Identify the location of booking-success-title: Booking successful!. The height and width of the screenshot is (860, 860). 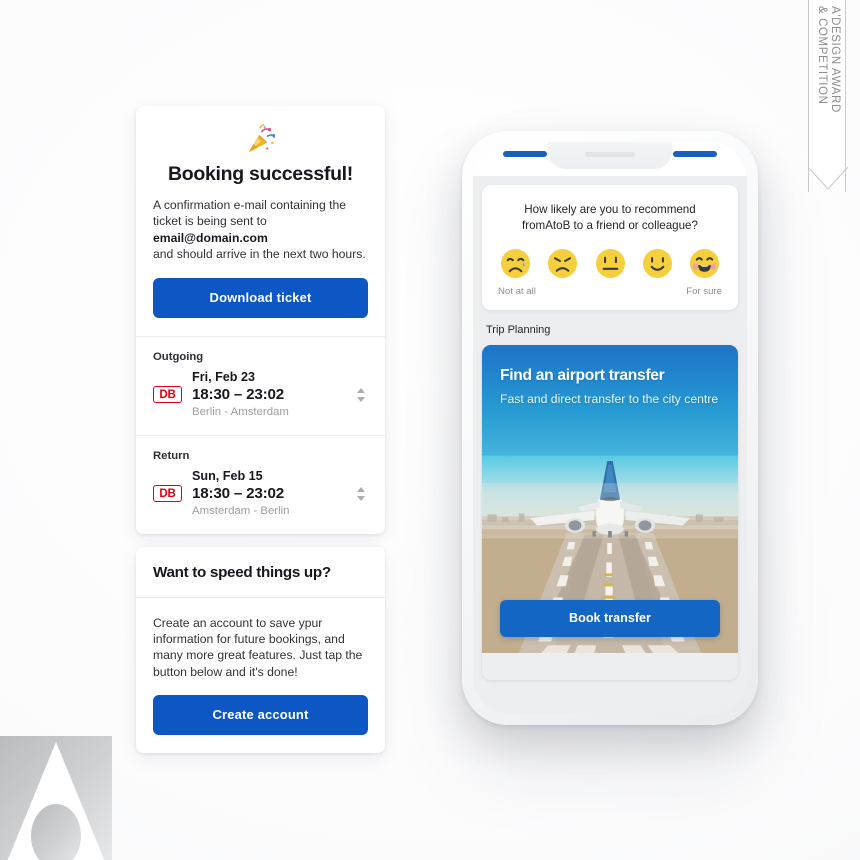
(260, 174).